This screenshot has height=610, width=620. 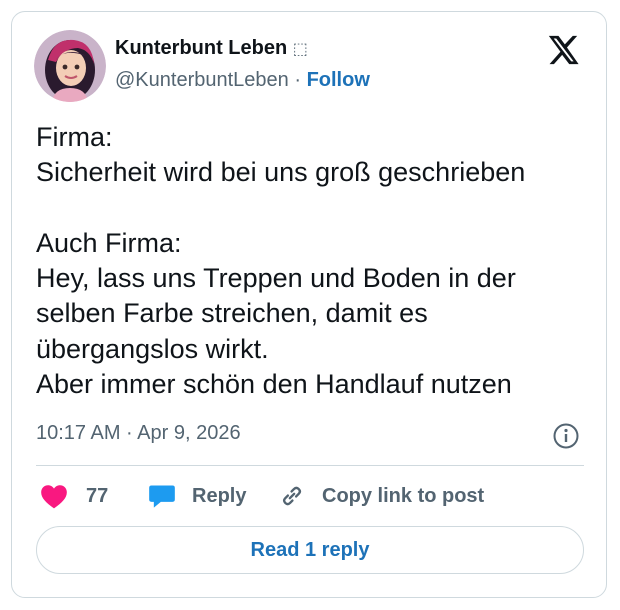 What do you see at coordinates (109, 242) in the screenshot?
I see `post-text-line: Auch Firma:` at bounding box center [109, 242].